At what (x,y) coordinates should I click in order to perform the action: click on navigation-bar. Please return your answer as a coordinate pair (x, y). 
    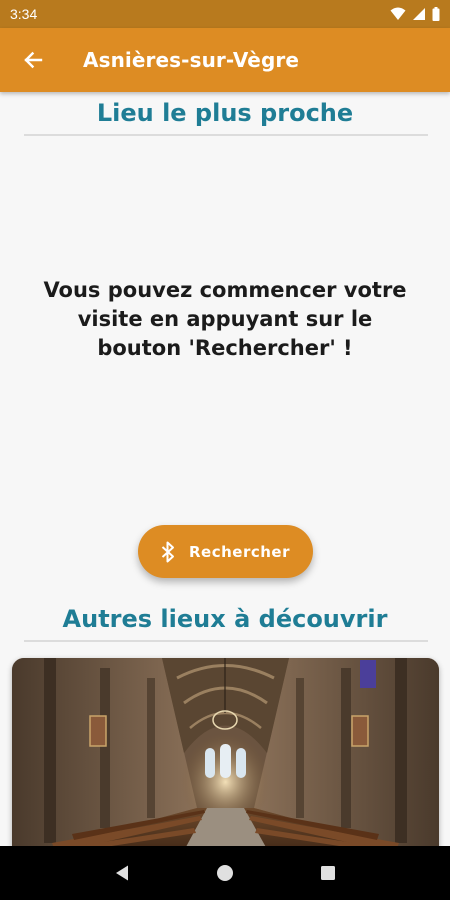
    Looking at the image, I should click on (225, 873).